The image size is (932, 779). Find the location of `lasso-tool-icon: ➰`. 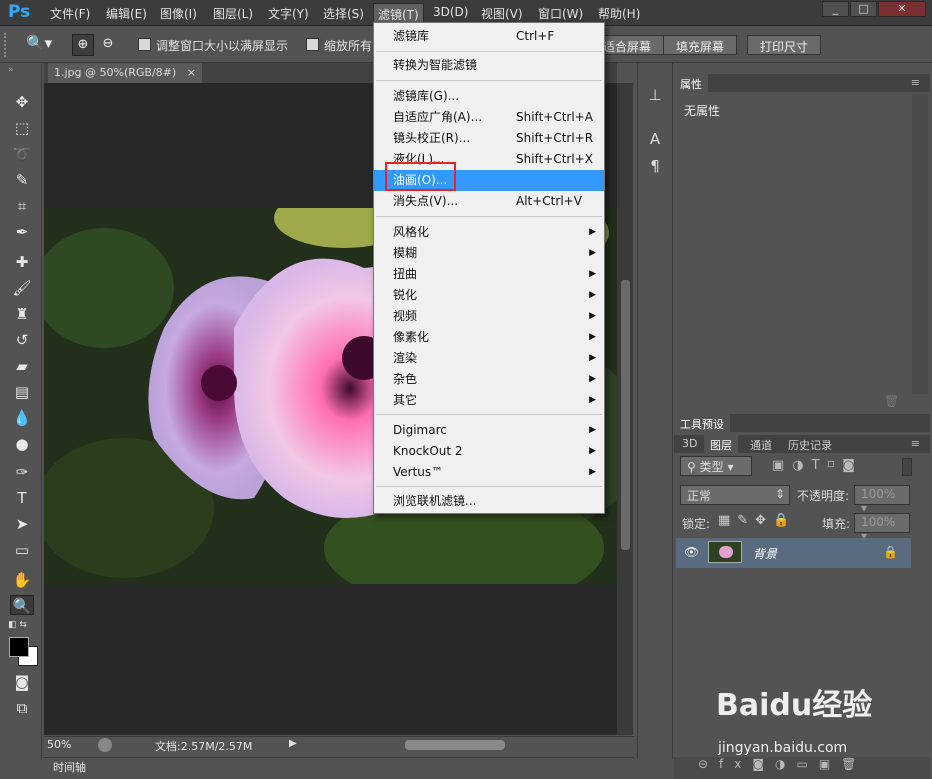

lasso-tool-icon: ➰ is located at coordinates (22, 154).